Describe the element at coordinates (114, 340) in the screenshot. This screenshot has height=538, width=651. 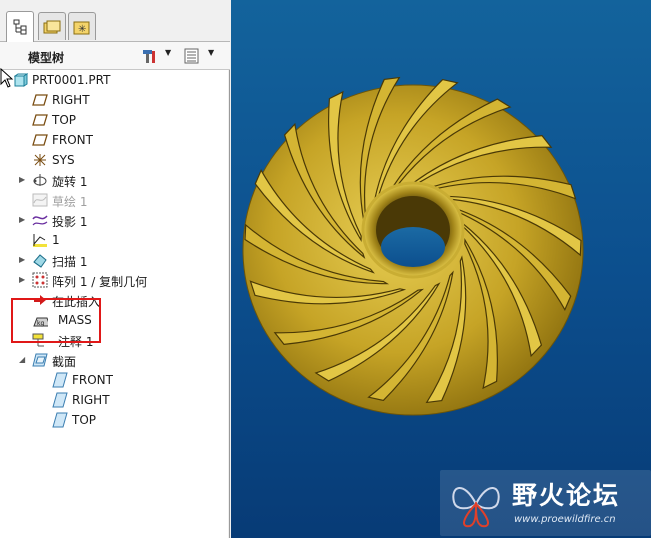
I see `tree-item-annotation: 注释 1` at that location.